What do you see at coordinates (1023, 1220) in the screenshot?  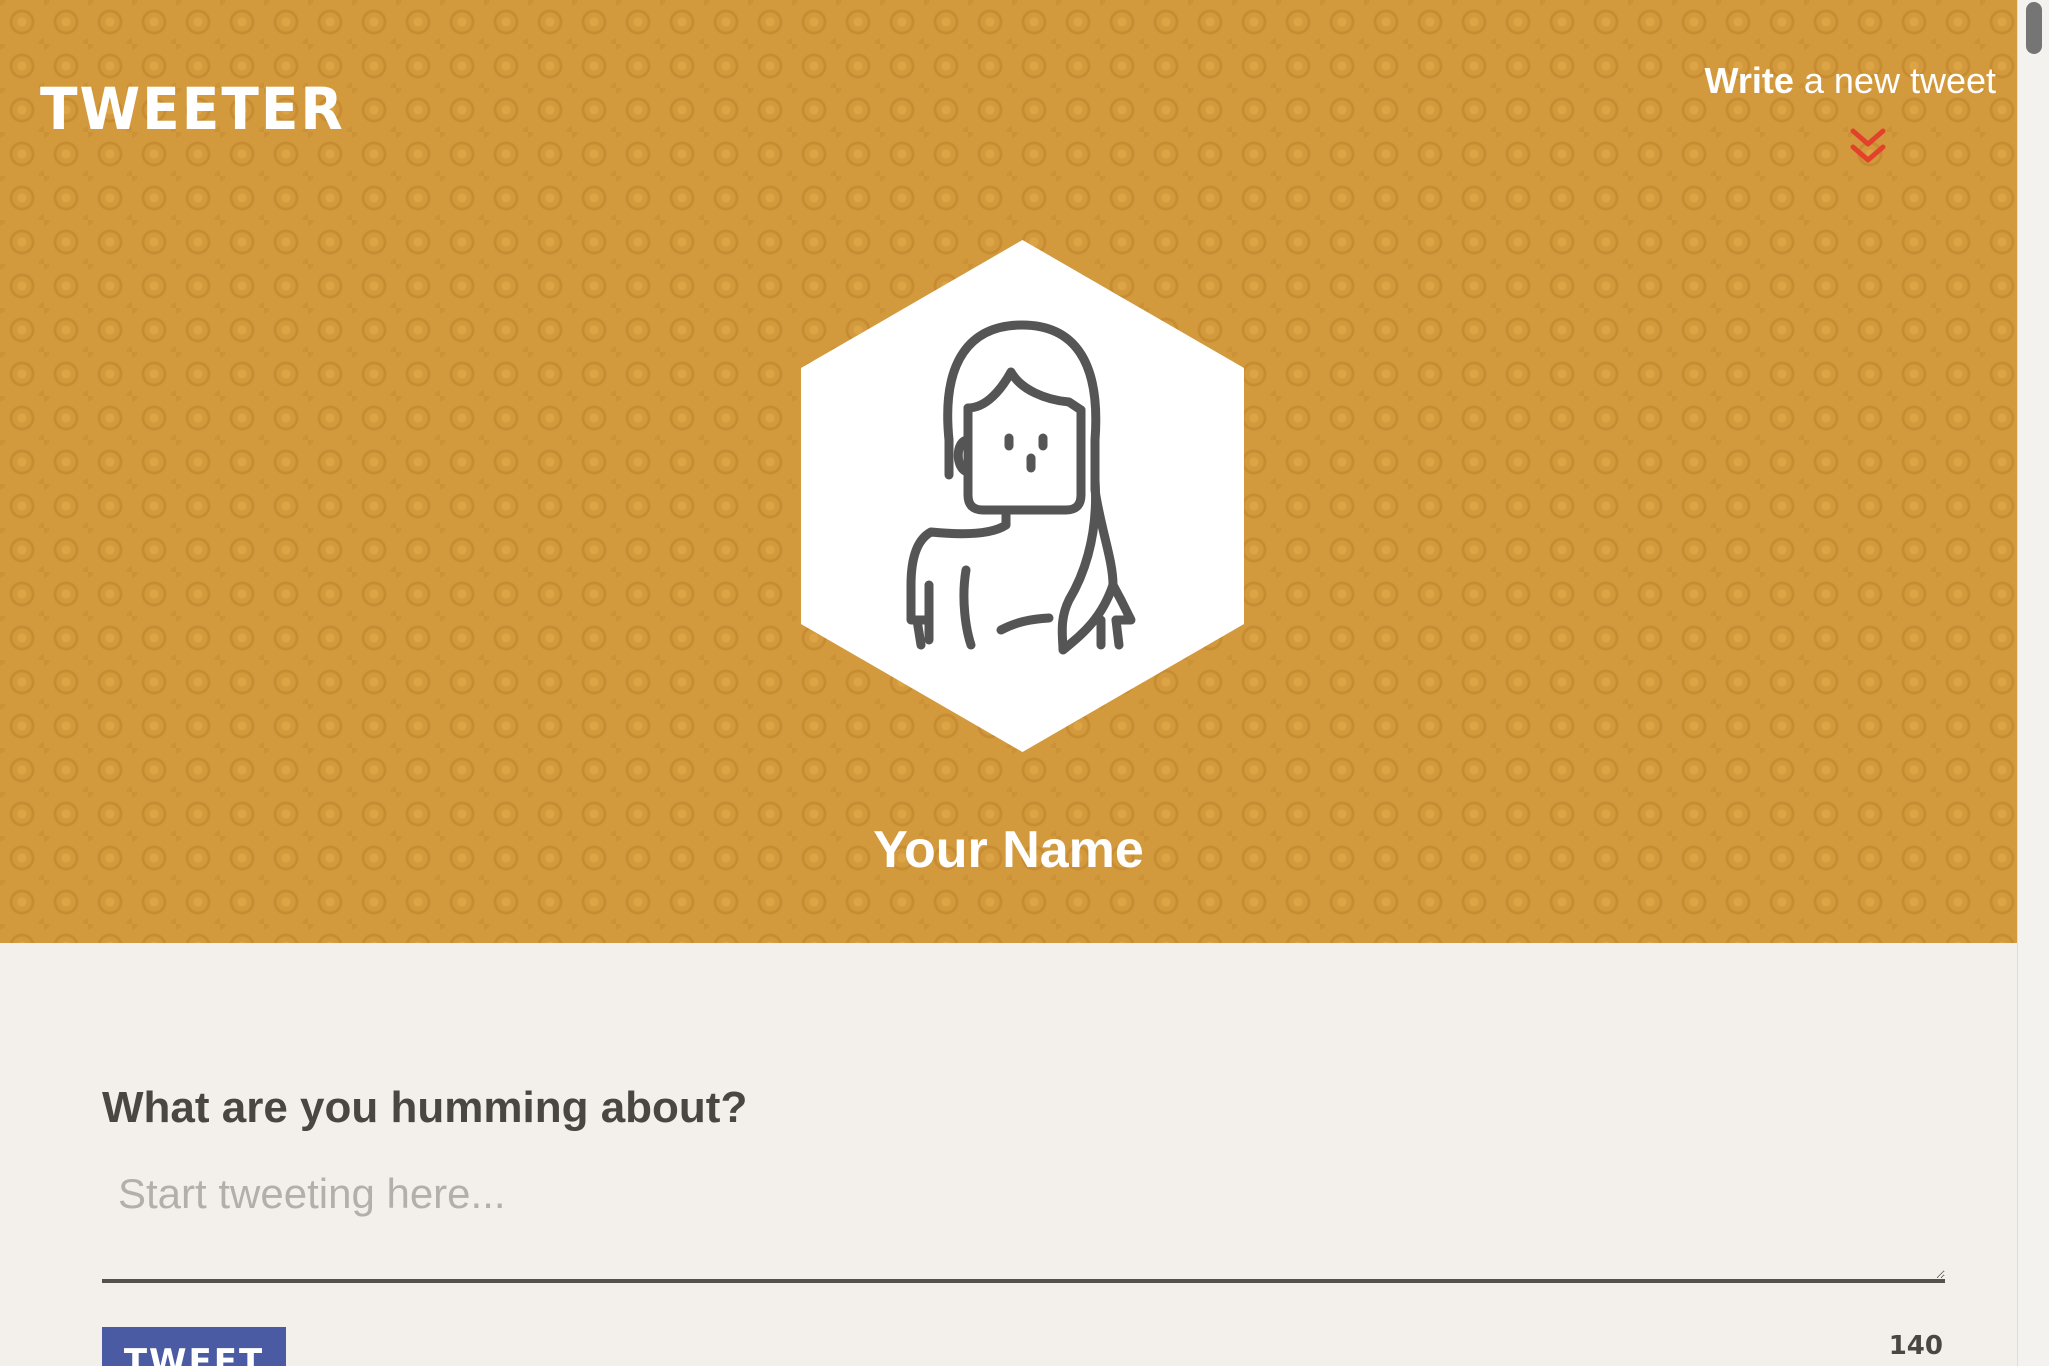 I see `tweet-input` at bounding box center [1023, 1220].